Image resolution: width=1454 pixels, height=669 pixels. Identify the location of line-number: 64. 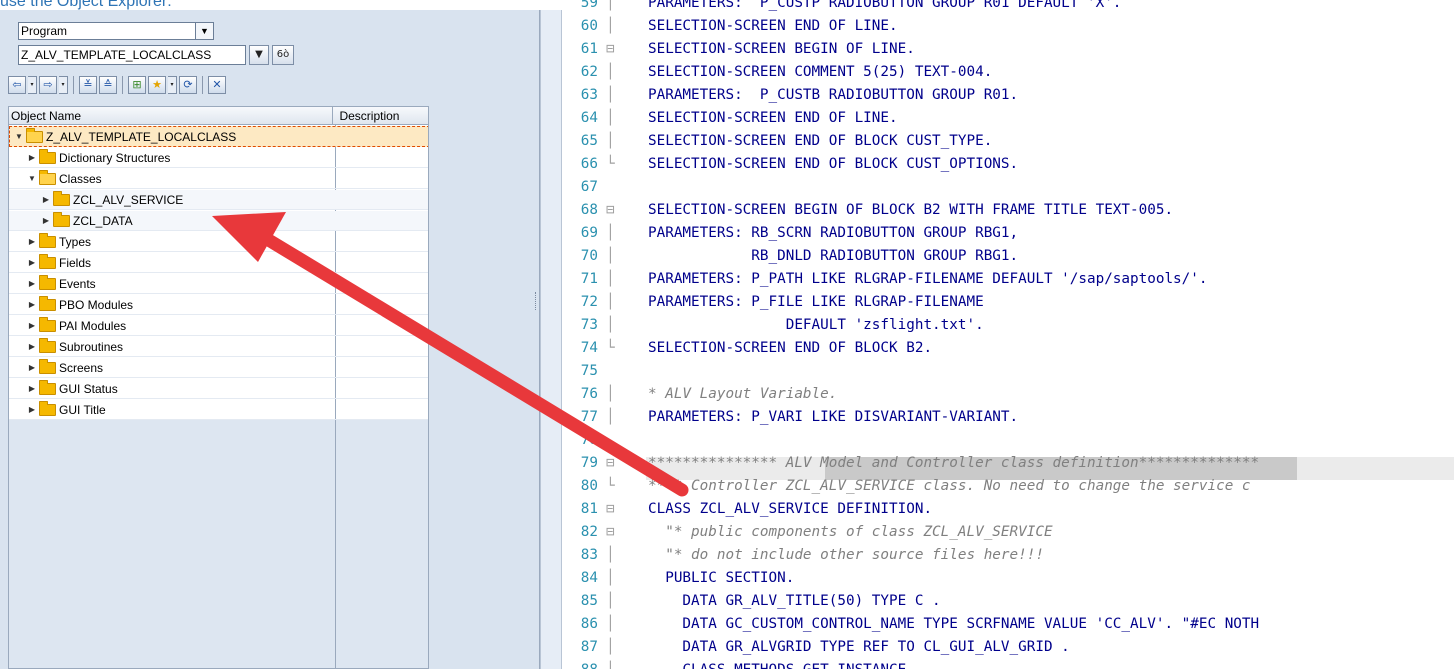
(589, 118).